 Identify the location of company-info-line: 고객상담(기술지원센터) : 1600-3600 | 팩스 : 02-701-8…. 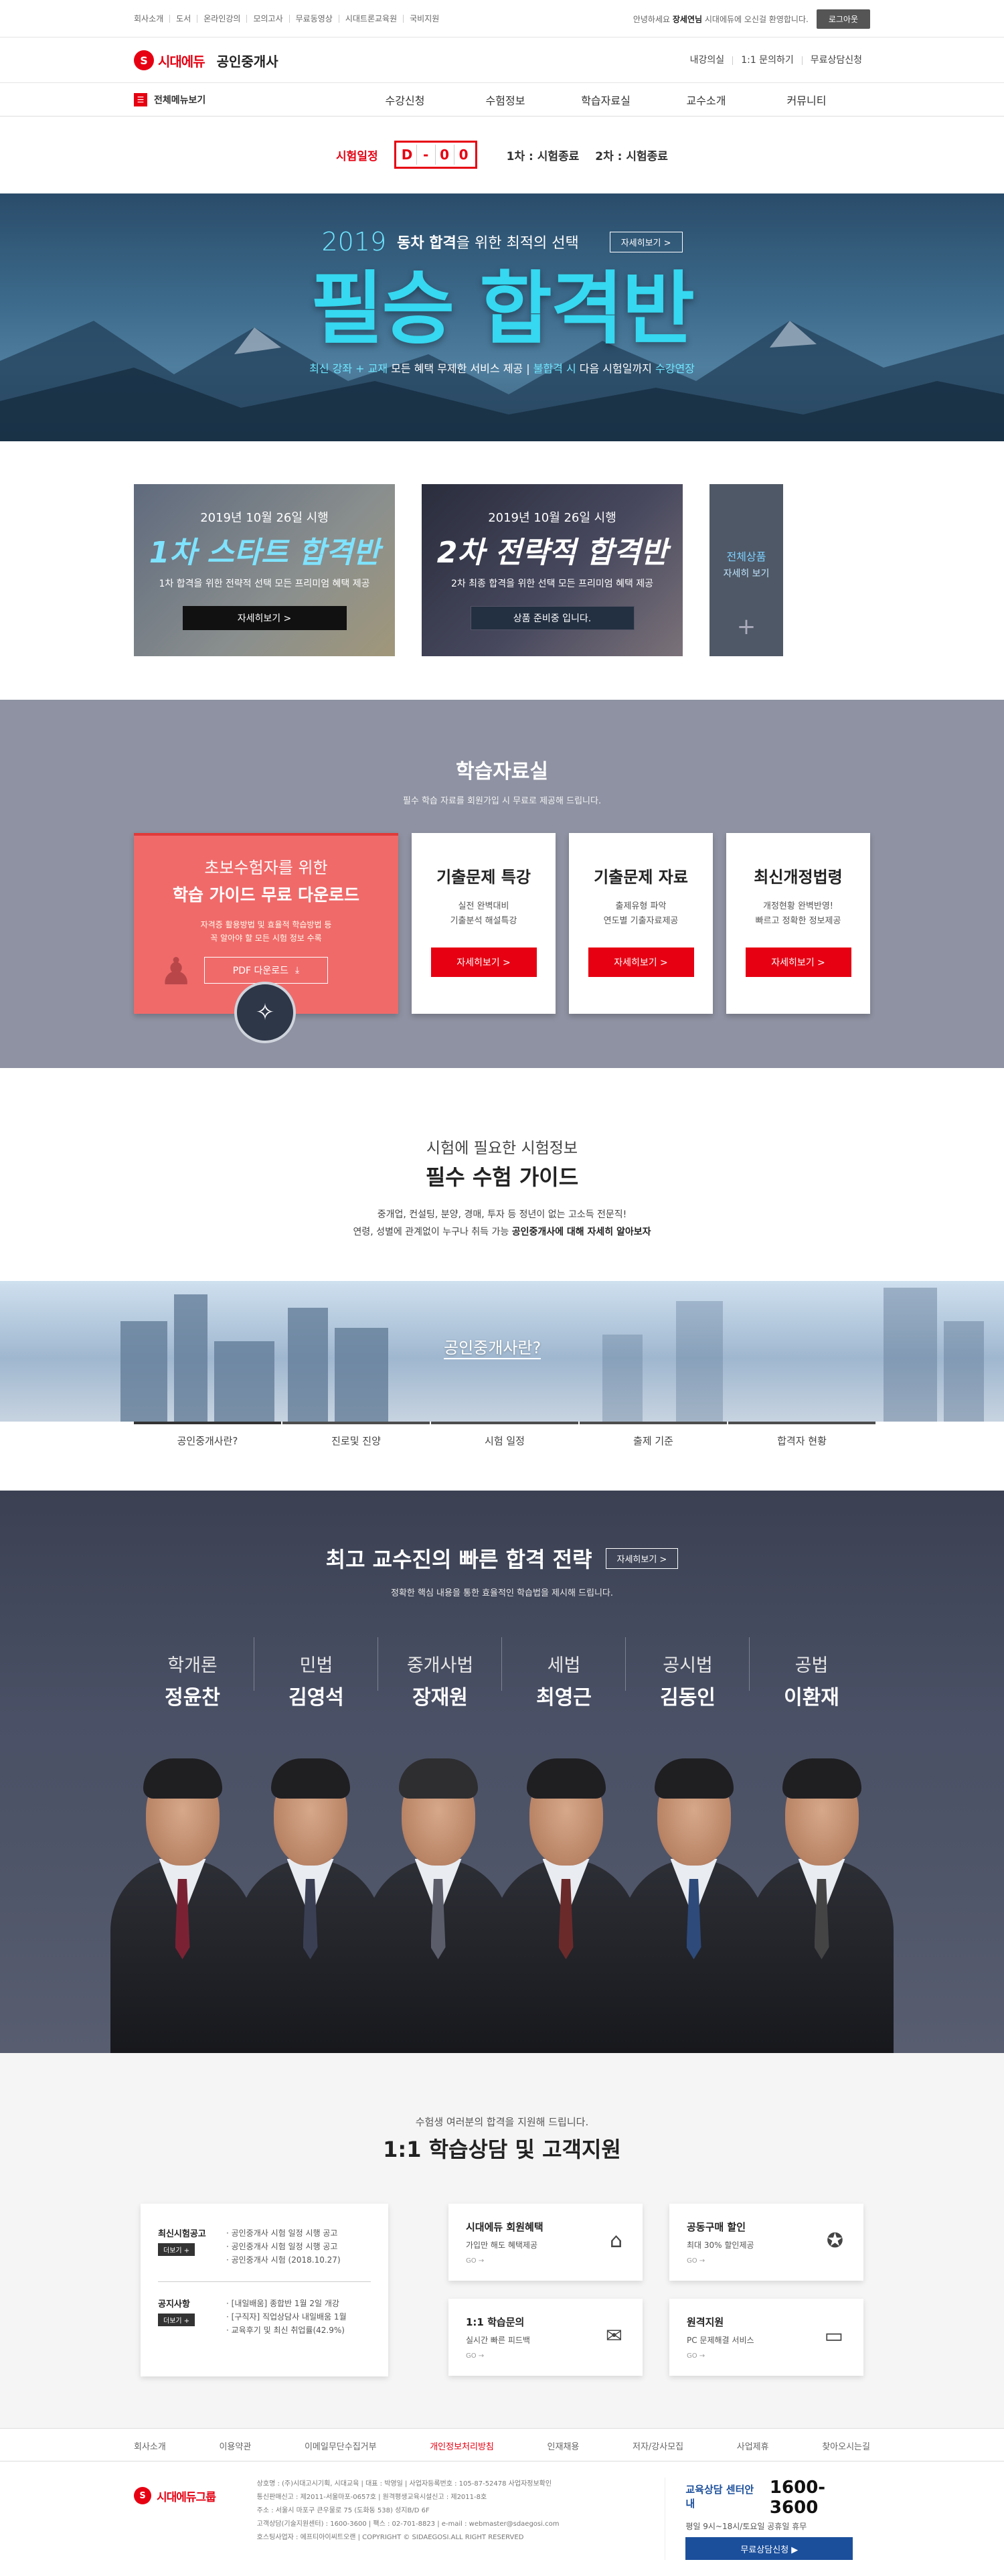
(408, 2524).